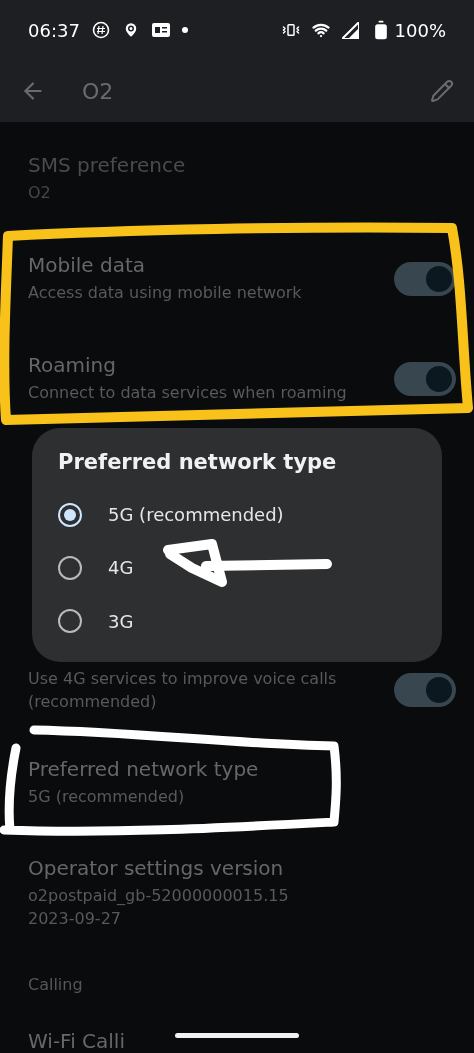  What do you see at coordinates (76, 1040) in the screenshot?
I see `setting-title: Wi-Fi Calli` at bounding box center [76, 1040].